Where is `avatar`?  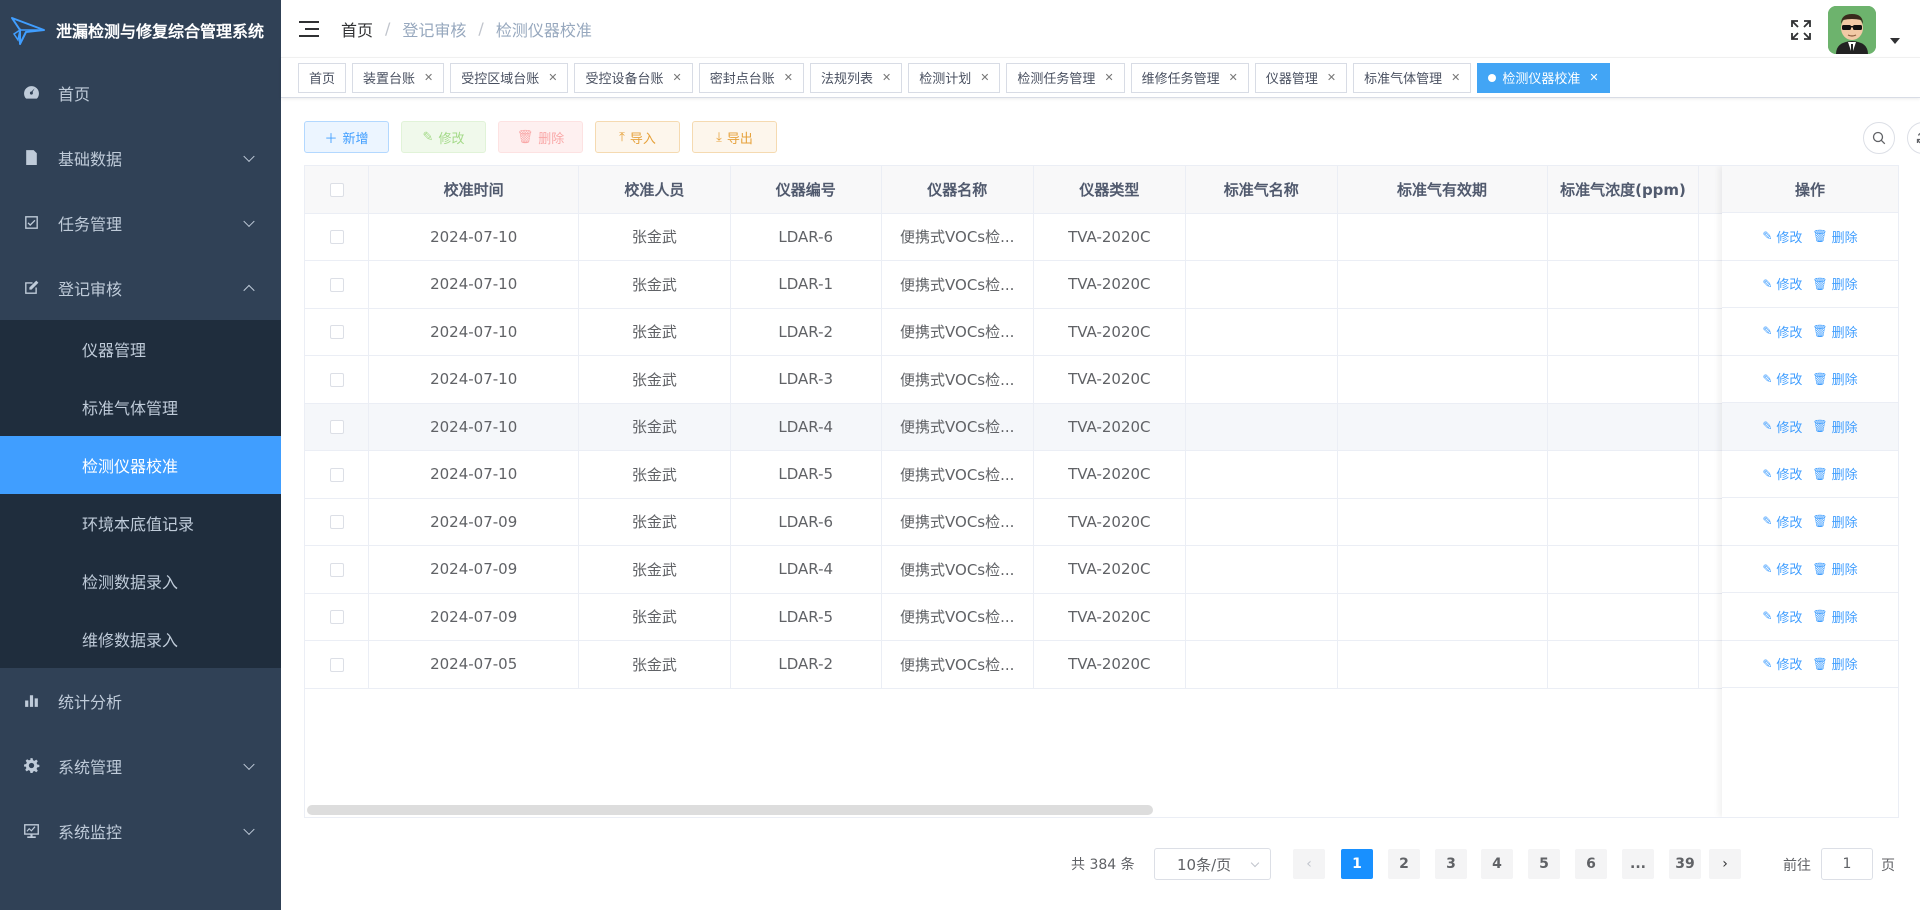 avatar is located at coordinates (1852, 30).